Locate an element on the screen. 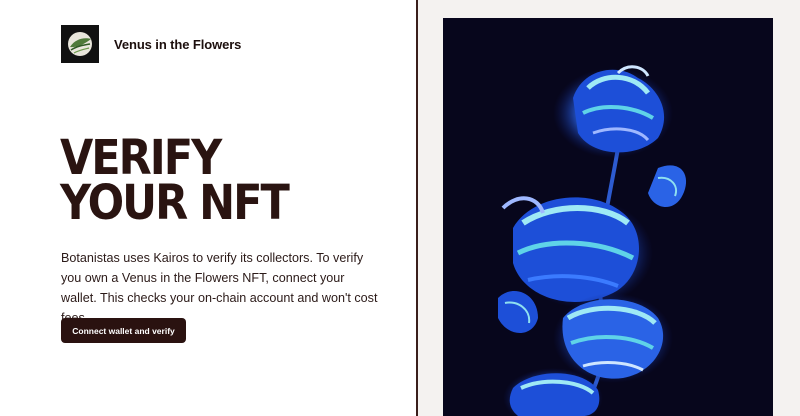  brand-header: Venus in the Flowers is located at coordinates (151, 44).